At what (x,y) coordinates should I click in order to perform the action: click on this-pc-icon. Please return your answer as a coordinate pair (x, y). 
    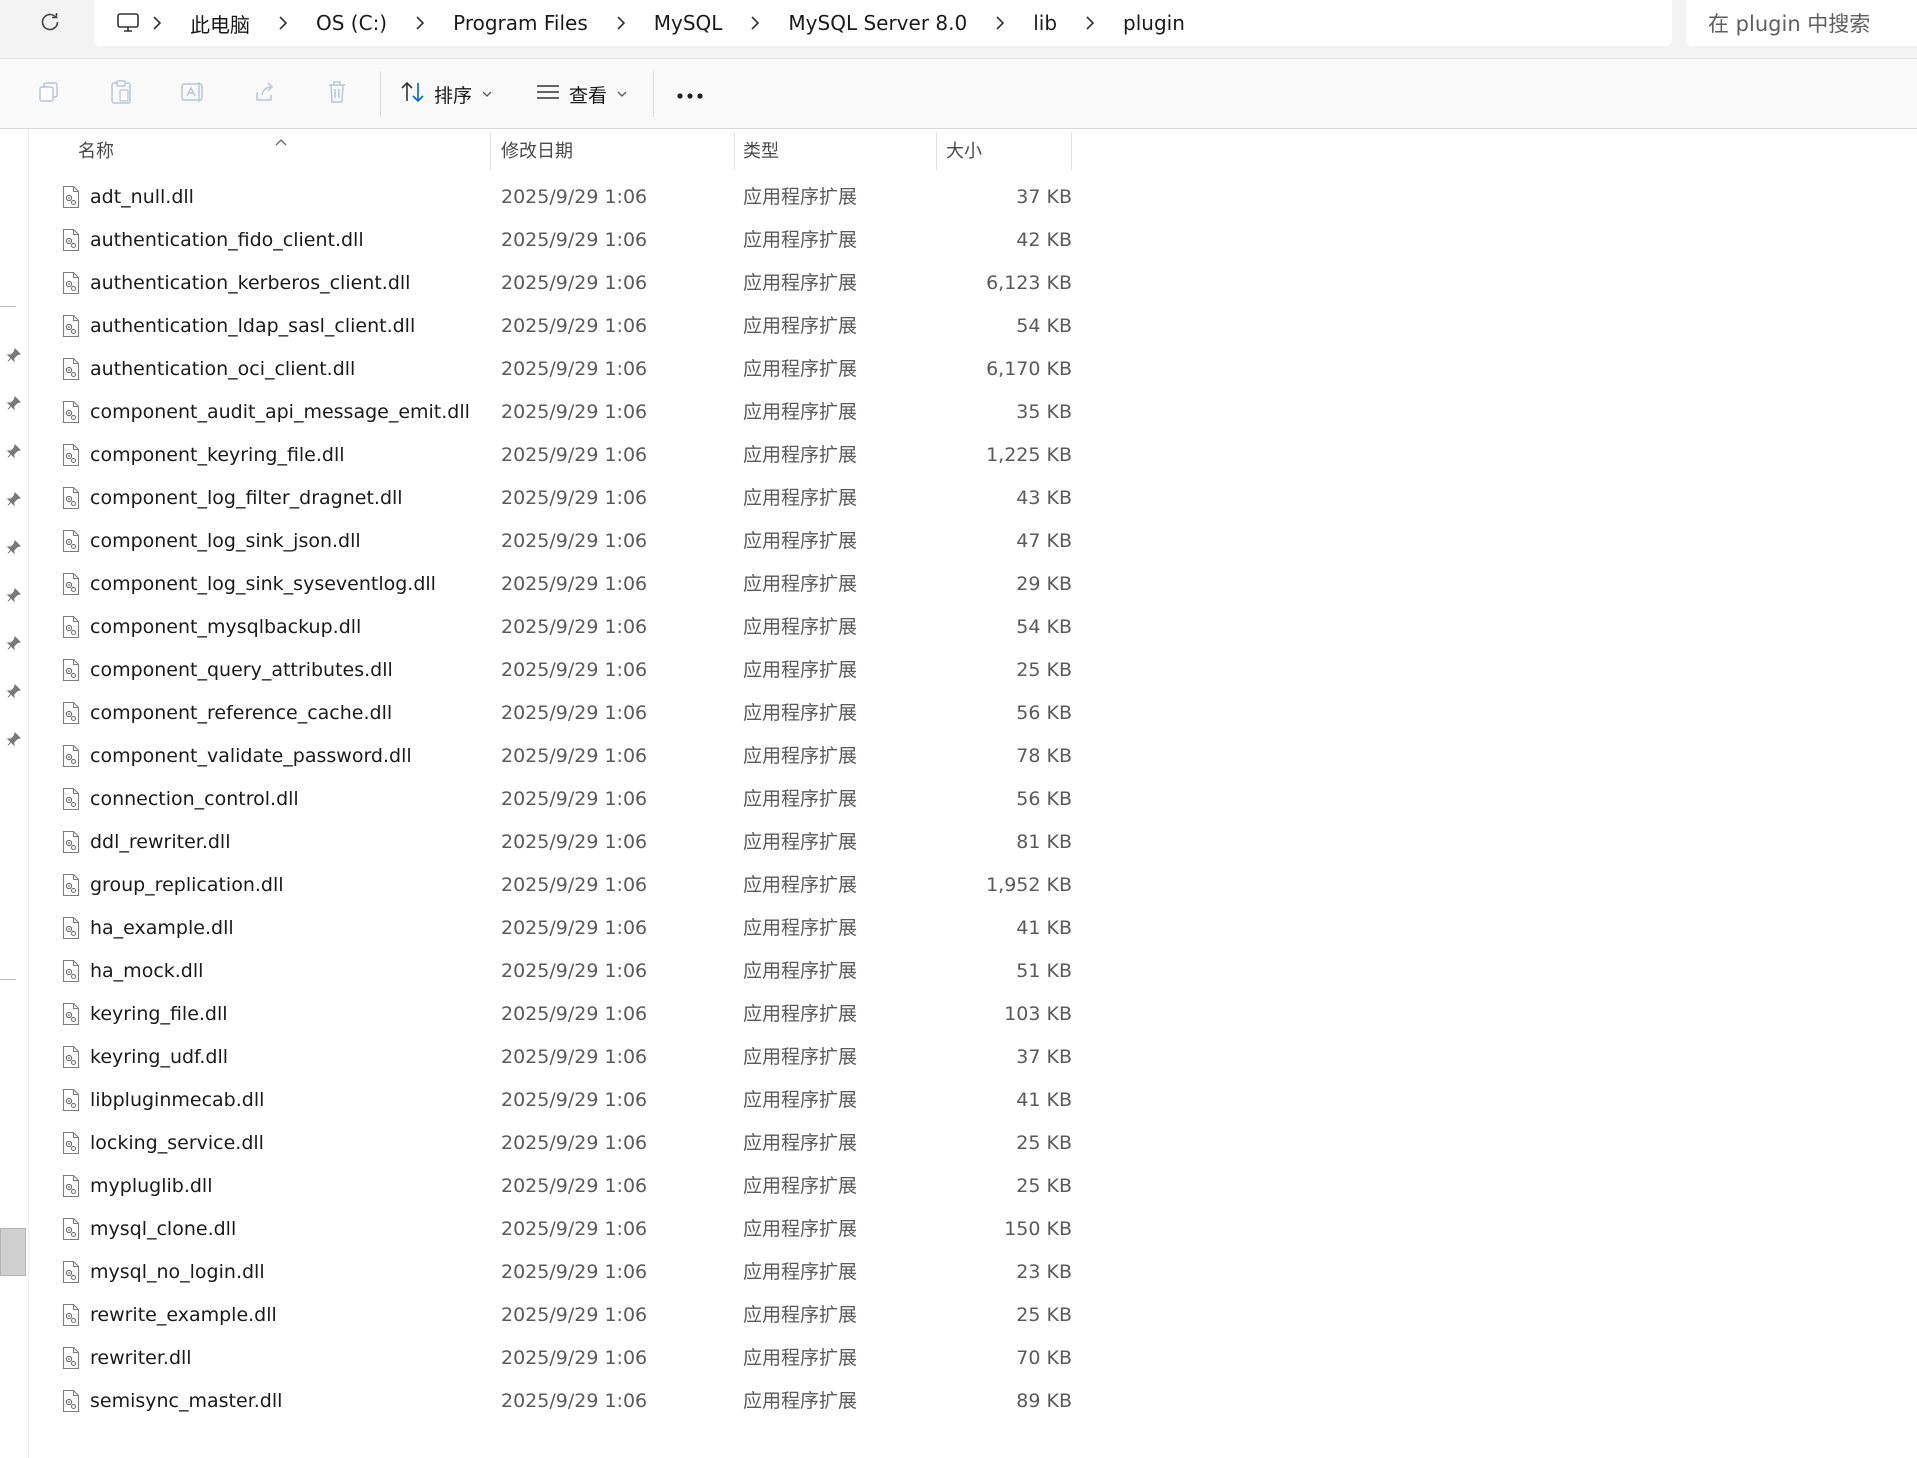
    Looking at the image, I should click on (128, 23).